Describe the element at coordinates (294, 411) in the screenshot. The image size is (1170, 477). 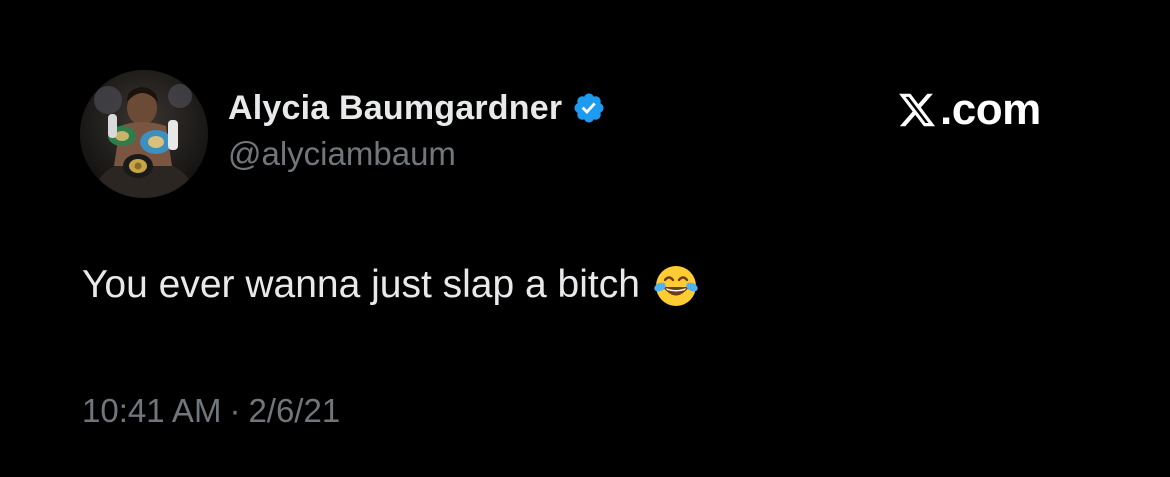
I see `tweet-date: 2/6/21` at that location.